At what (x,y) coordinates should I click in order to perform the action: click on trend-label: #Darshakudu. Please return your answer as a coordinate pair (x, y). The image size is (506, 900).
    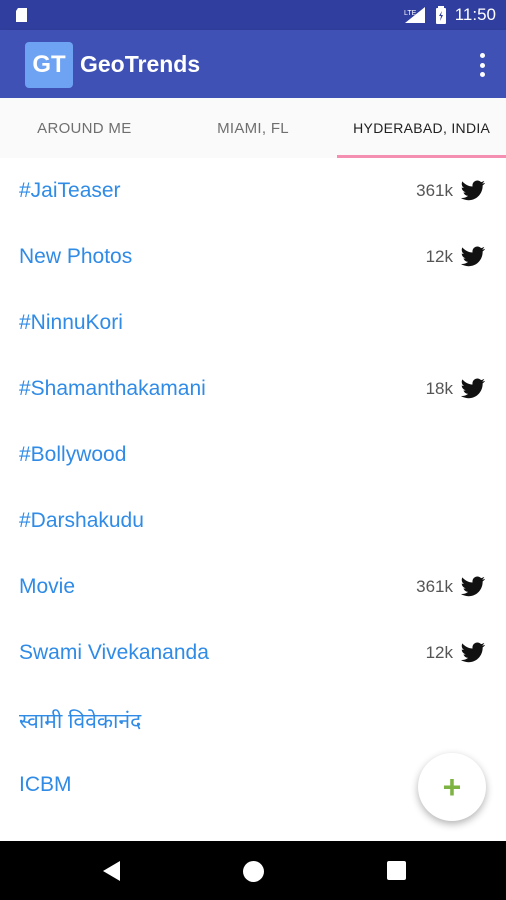
    Looking at the image, I should click on (81, 521).